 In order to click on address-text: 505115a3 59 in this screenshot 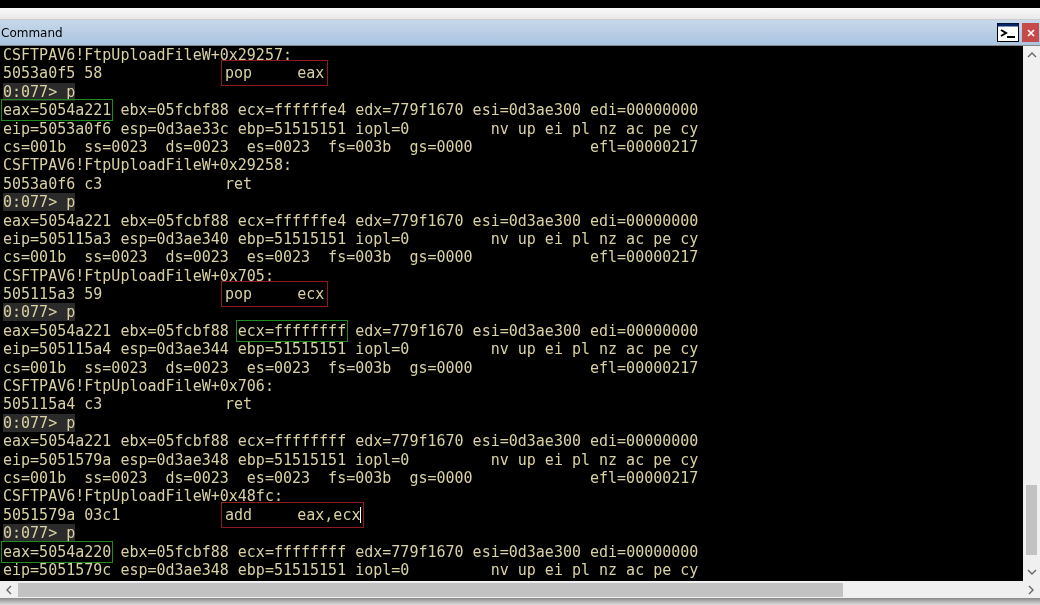, I will do `click(53, 294)`.